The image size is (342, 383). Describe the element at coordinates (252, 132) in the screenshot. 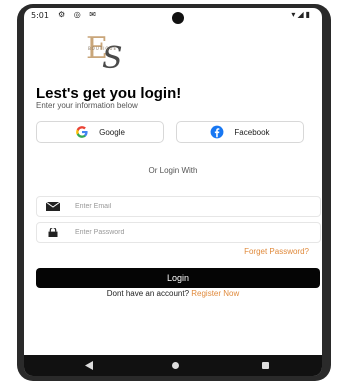

I see `facebook-button-label: Facebook` at that location.